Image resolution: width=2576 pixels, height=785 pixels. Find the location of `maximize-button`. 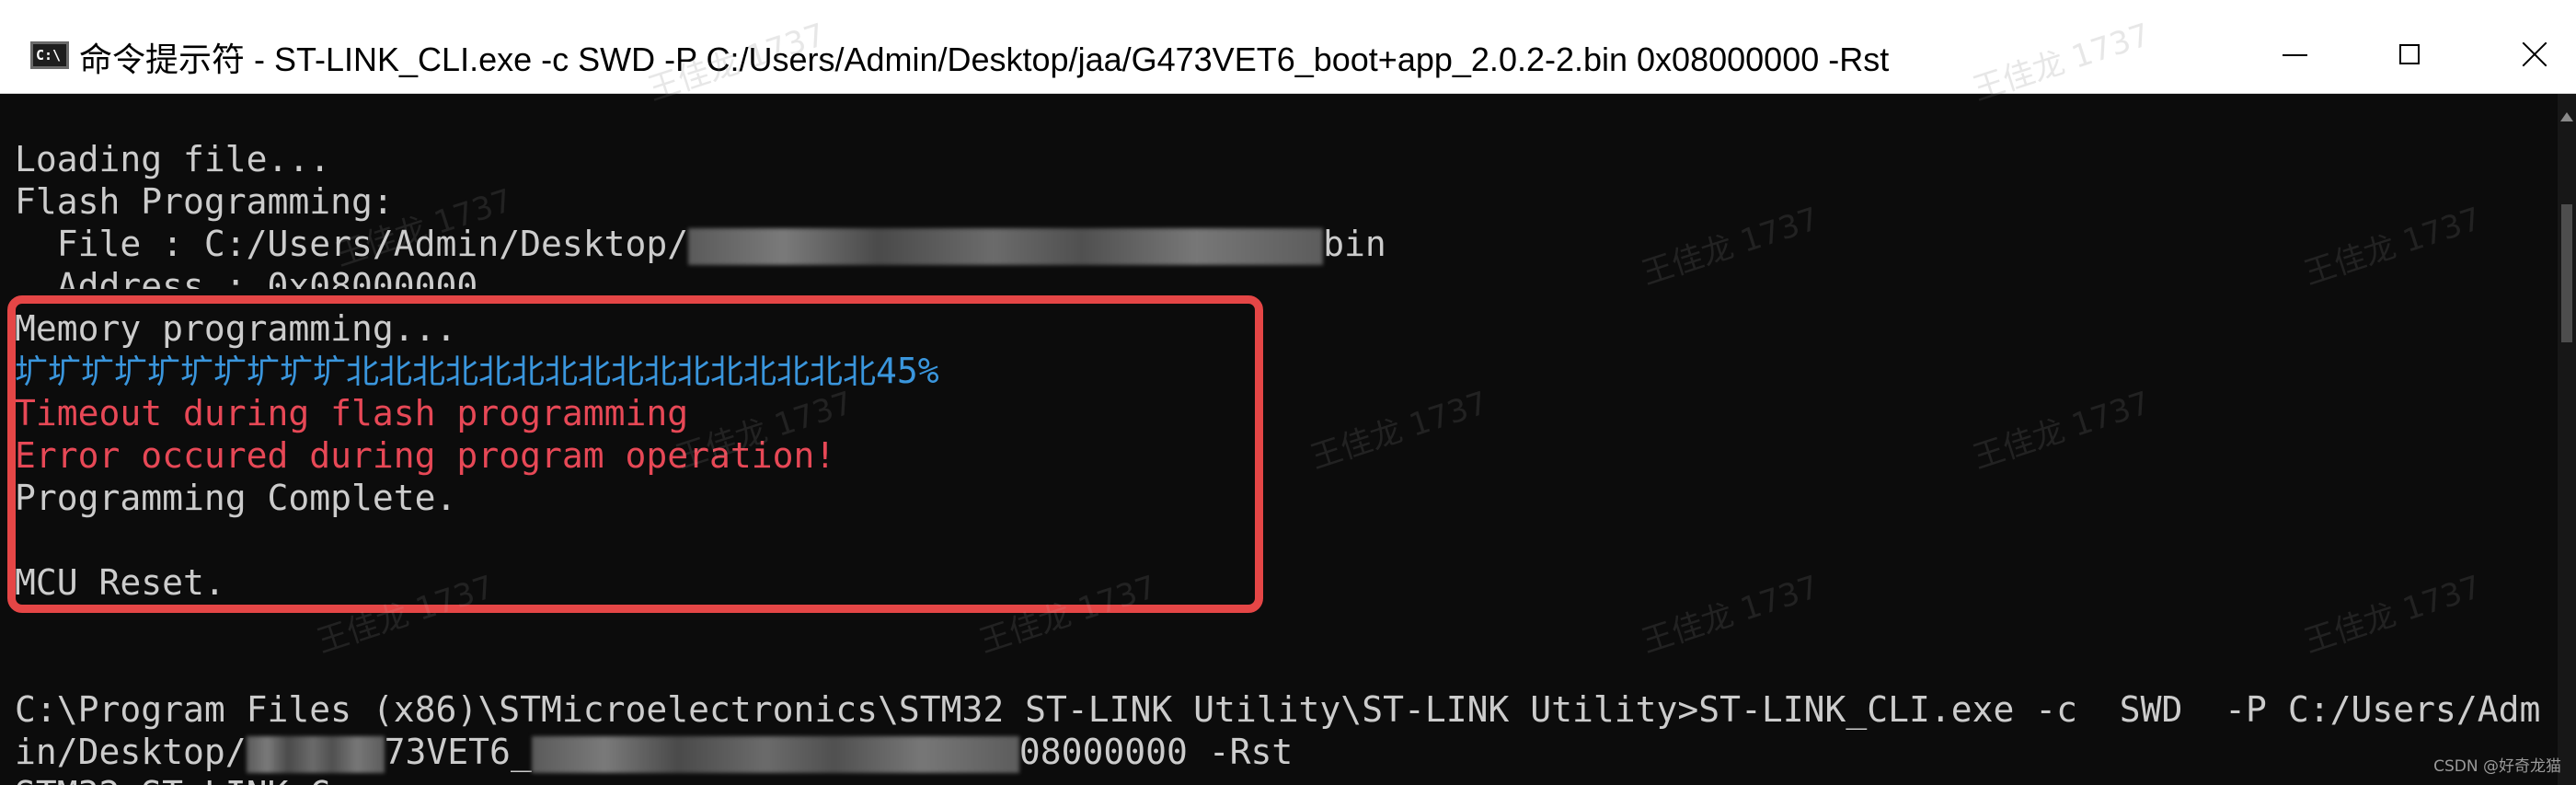

maximize-button is located at coordinates (2415, 46).